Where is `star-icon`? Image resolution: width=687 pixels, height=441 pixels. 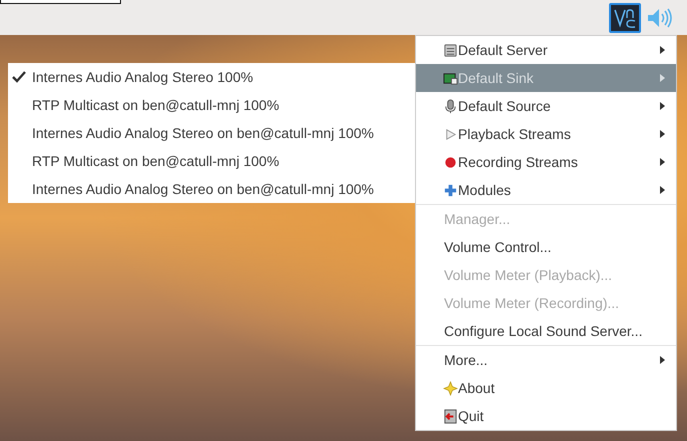
star-icon is located at coordinates (450, 388).